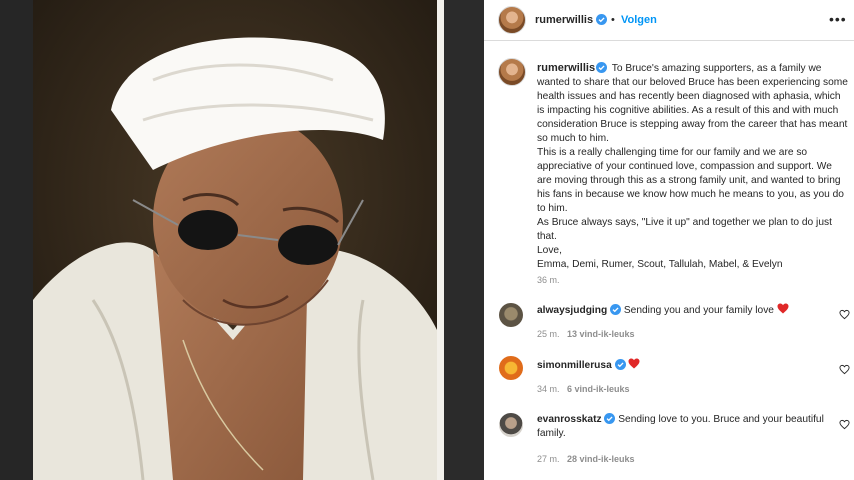 The image size is (854, 480). Describe the element at coordinates (512, 20) in the screenshot. I see `author-avatar` at that location.